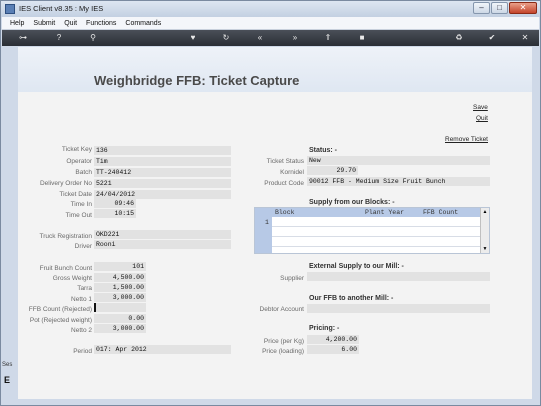 Image resolution: width=541 pixels, height=406 pixels. Describe the element at coordinates (7, 380) in the screenshot. I see `side-strip-icon: E` at that location.